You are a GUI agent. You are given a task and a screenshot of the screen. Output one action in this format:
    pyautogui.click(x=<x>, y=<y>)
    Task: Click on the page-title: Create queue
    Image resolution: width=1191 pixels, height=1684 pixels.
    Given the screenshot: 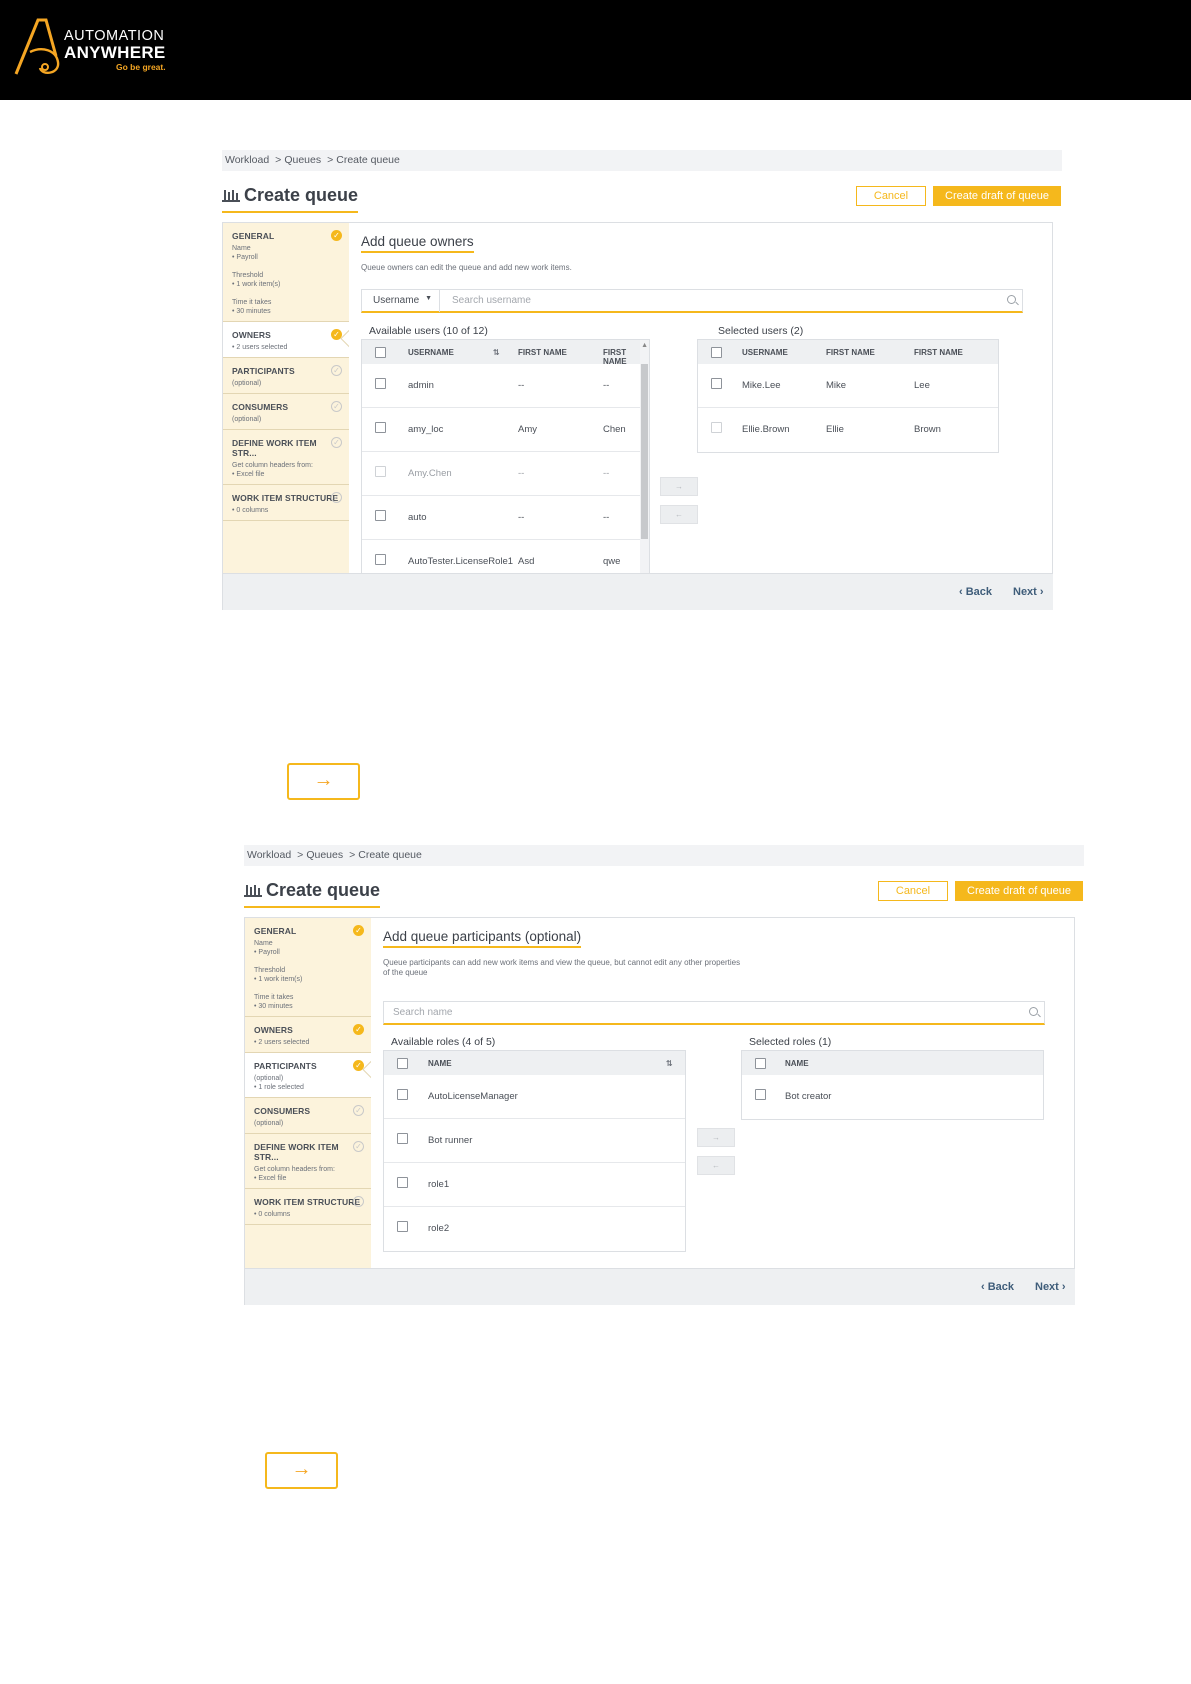 What is the action you would take?
    pyautogui.click(x=312, y=894)
    